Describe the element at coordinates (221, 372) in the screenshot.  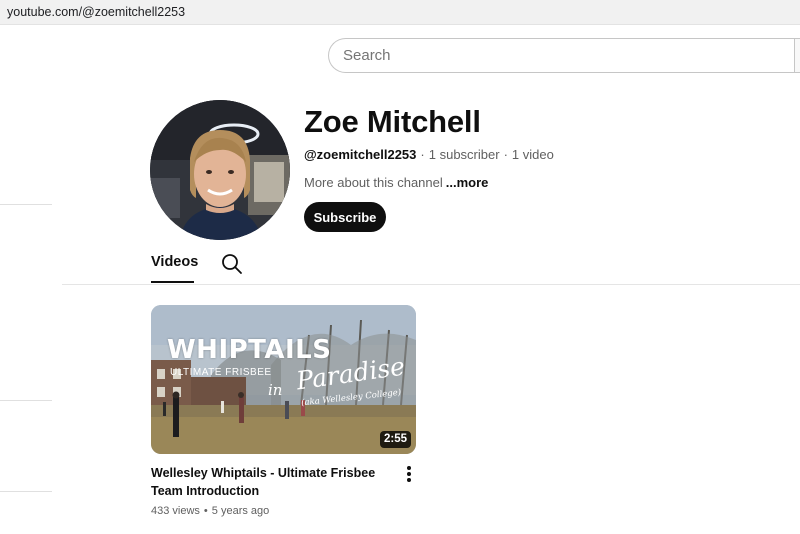
I see `thumbnail-subtitle: ULTIMATE FRISBEE` at that location.